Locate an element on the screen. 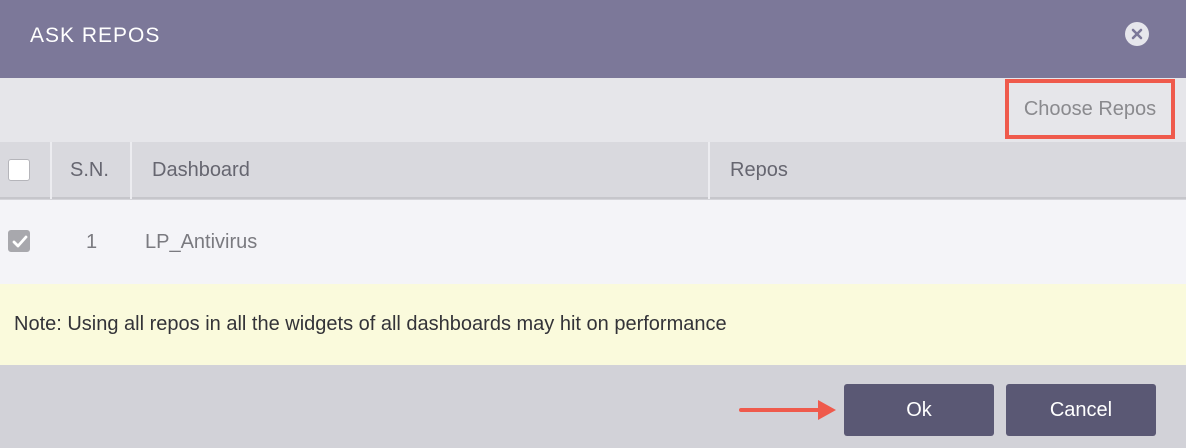  close-icon is located at coordinates (1137, 34).